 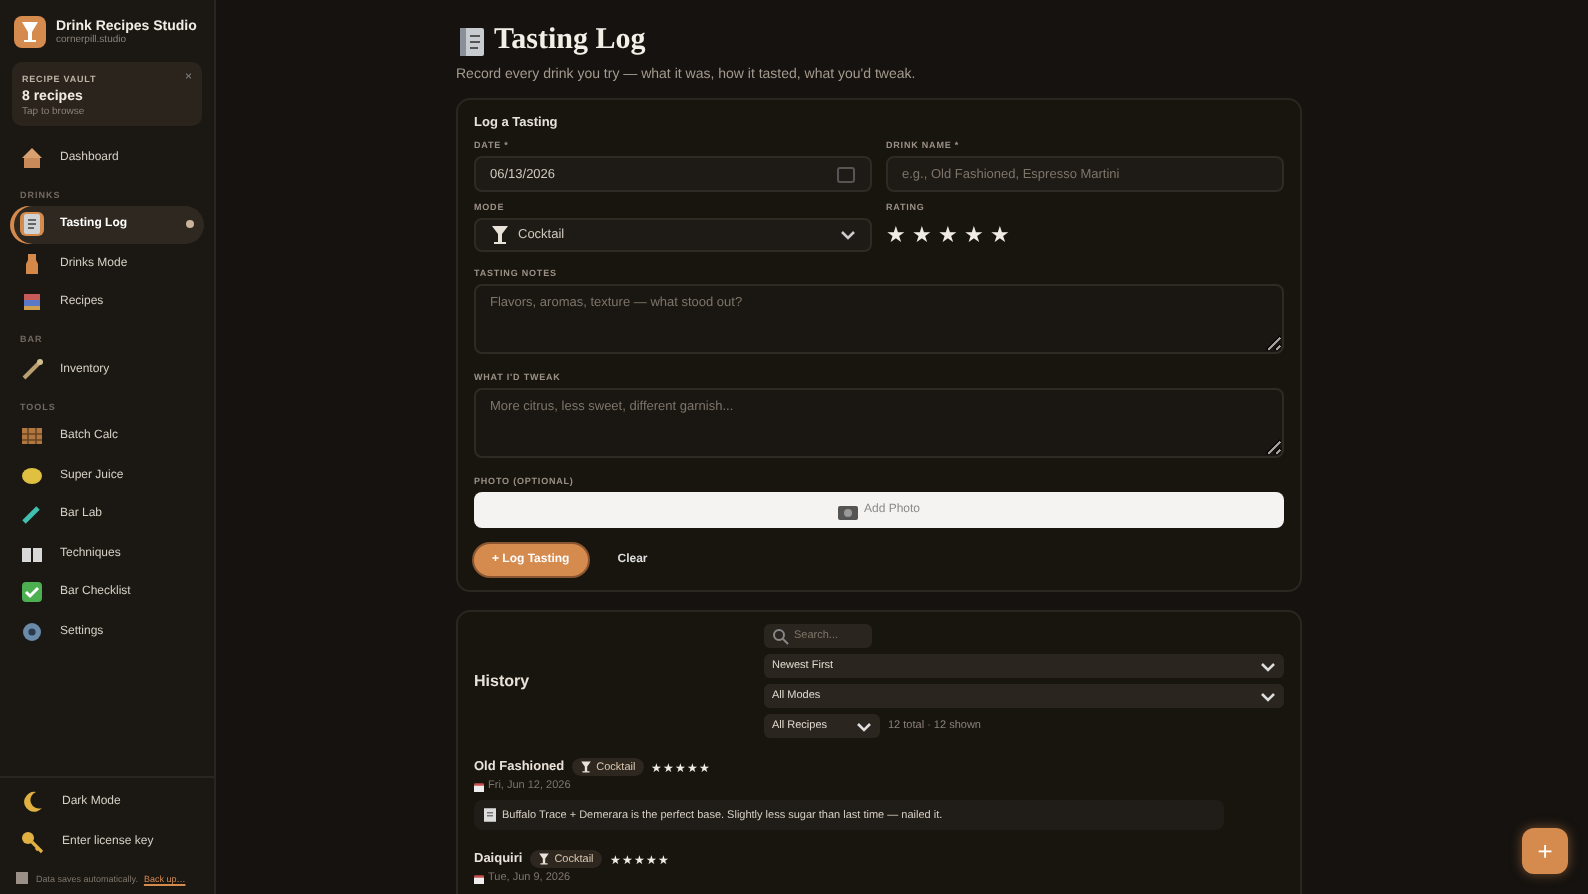 What do you see at coordinates (32, 842) in the screenshot?
I see `key-icon` at bounding box center [32, 842].